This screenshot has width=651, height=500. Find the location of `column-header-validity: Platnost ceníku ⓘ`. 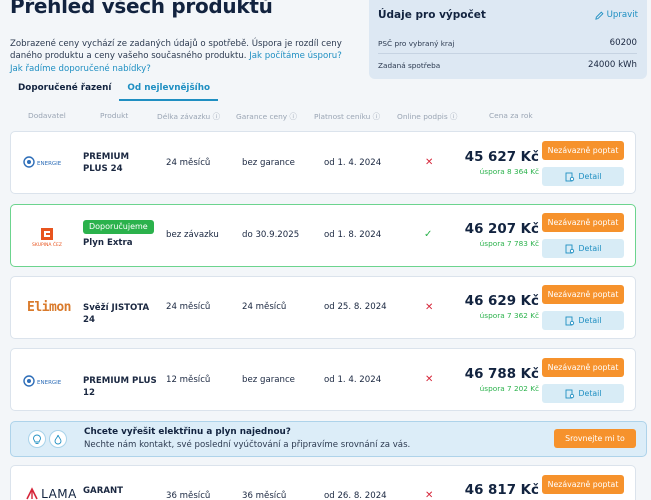

column-header-validity: Platnost ceníku ⓘ is located at coordinates (347, 116).